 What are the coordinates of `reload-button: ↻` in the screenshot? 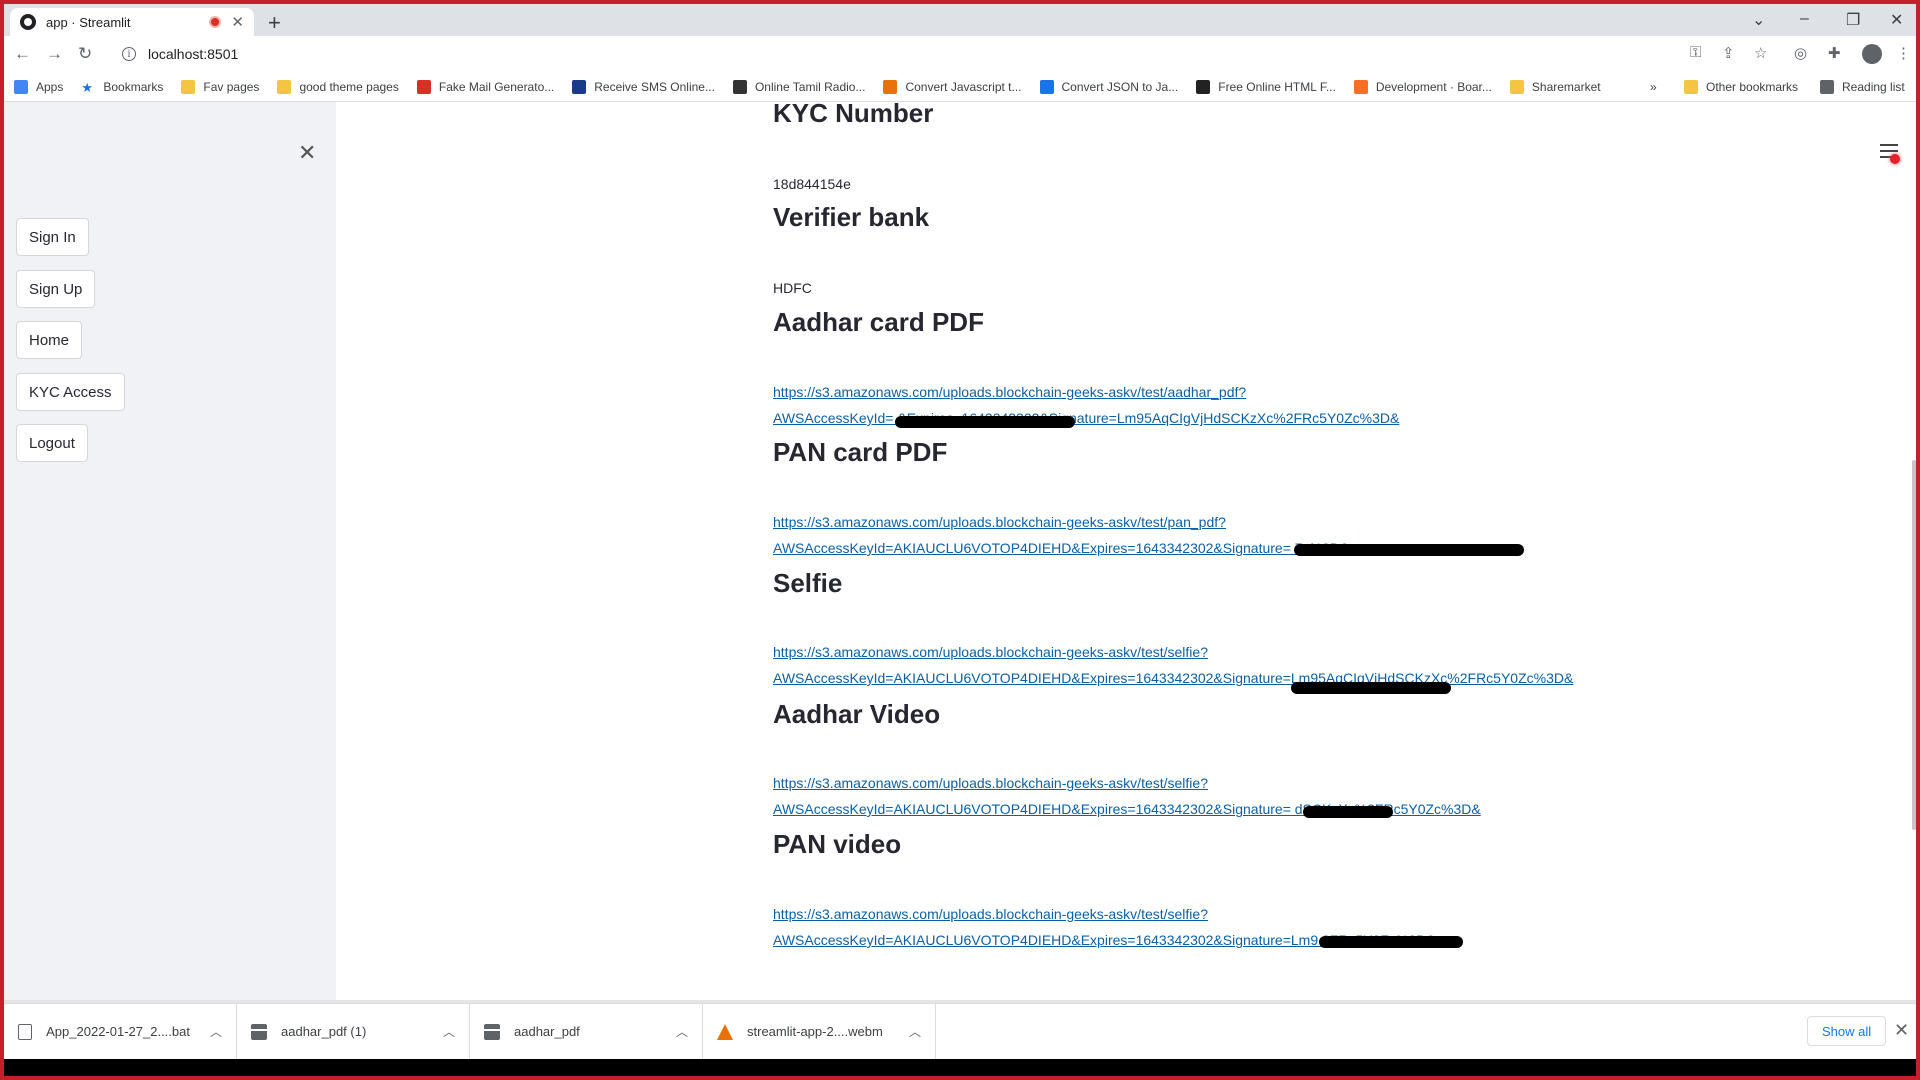 It's located at (85, 54).